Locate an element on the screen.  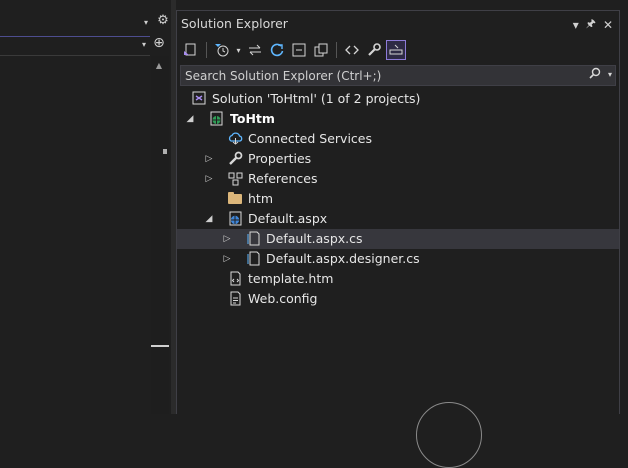
editor-navigation-dropdown: ▾ is located at coordinates (75, 46).